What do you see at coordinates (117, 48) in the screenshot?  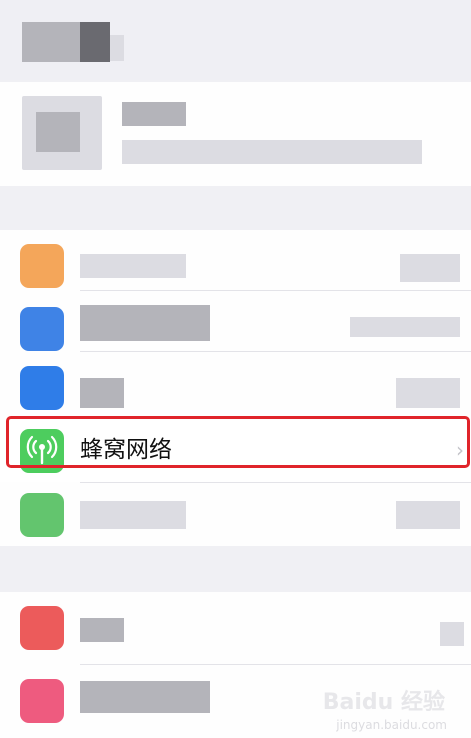 I see `header-blur-light` at bounding box center [117, 48].